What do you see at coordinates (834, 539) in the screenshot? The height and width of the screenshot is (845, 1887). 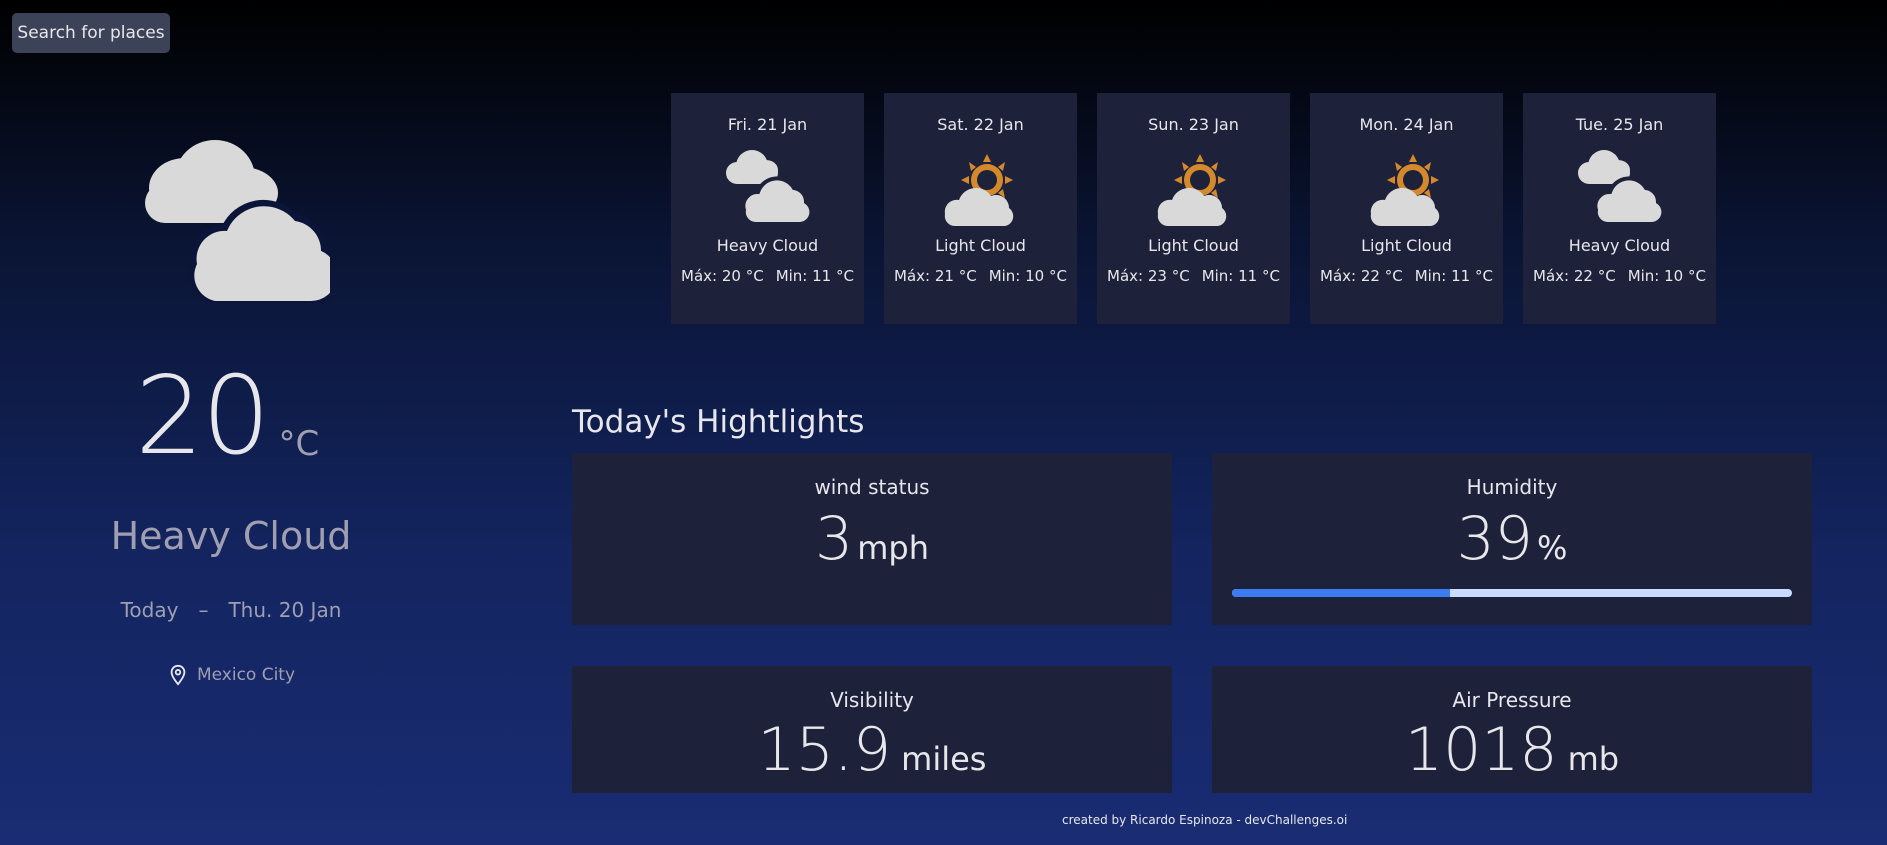 I see `wind-status-value: 3` at bounding box center [834, 539].